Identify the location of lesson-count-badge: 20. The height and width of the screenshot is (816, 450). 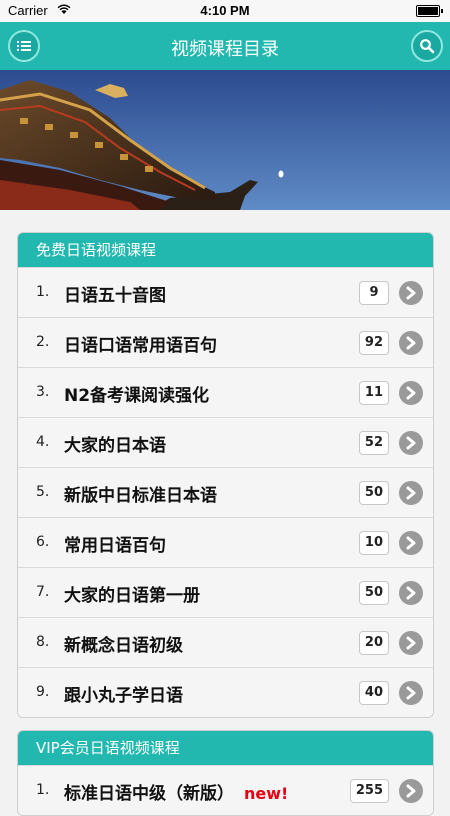
(373, 643).